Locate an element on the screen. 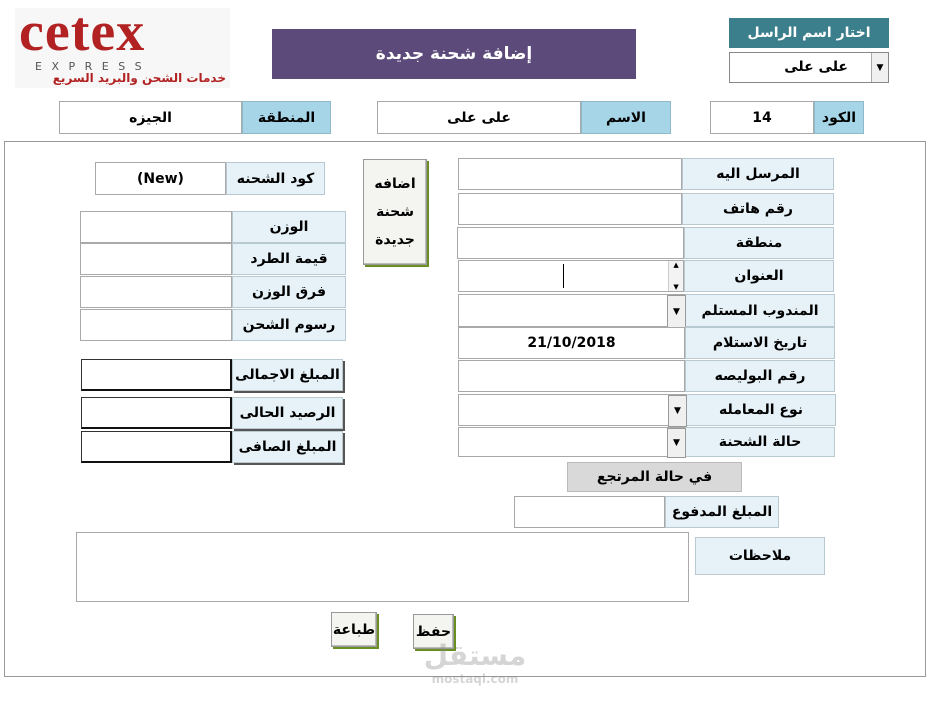 The image size is (943, 707). region-field: الجيزه is located at coordinates (150, 117).